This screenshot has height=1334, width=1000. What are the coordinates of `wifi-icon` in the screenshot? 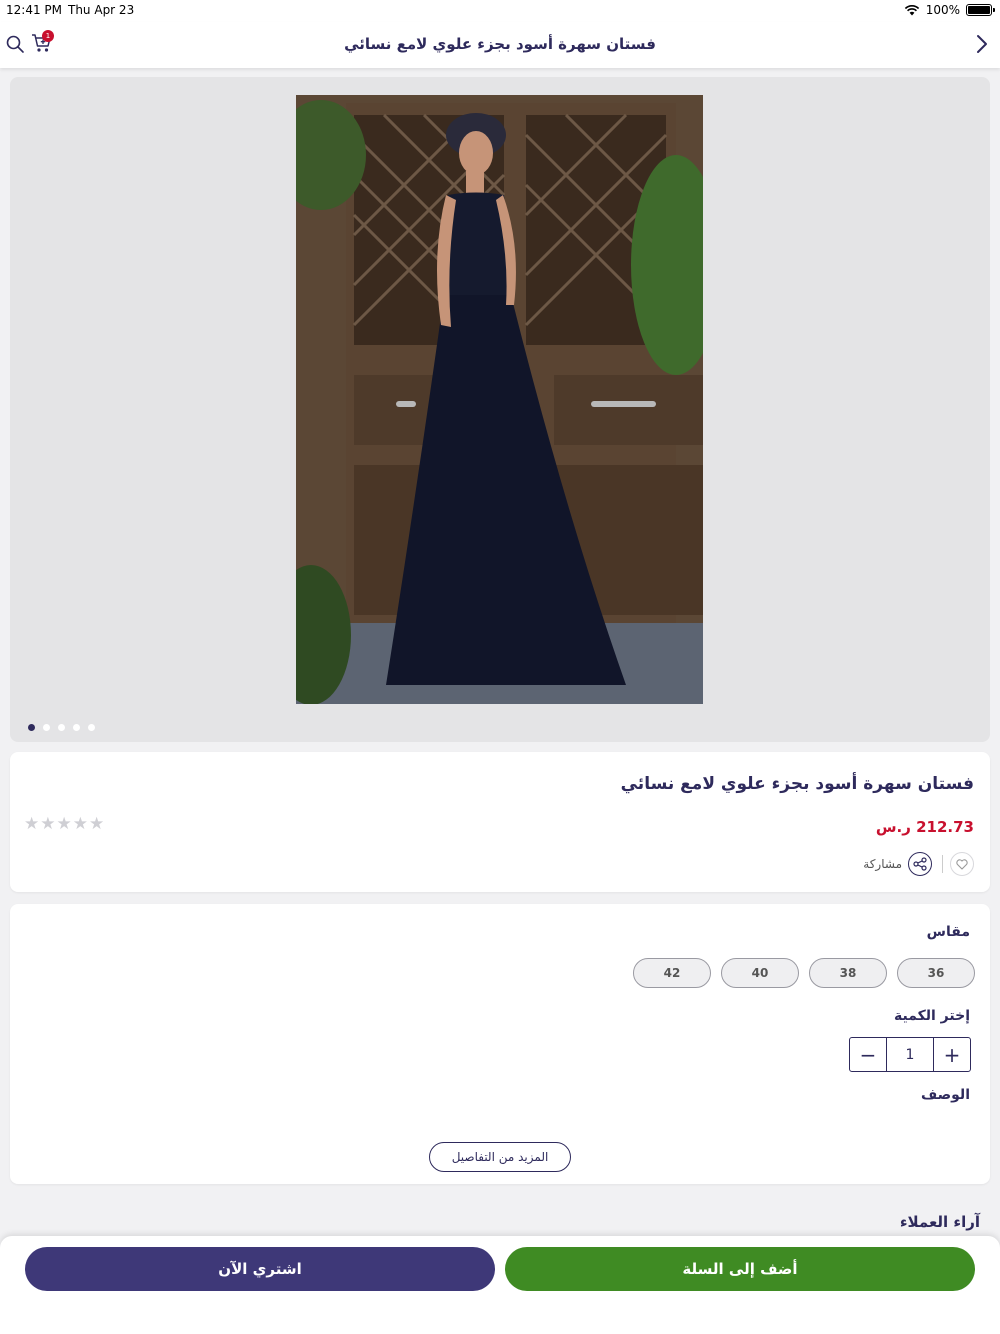 It's located at (911, 10).